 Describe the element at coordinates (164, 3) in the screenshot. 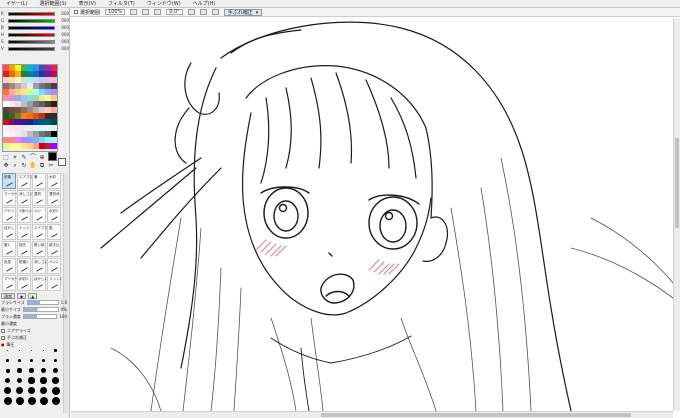

I see `menu-item: ウィンドウ(W)` at that location.